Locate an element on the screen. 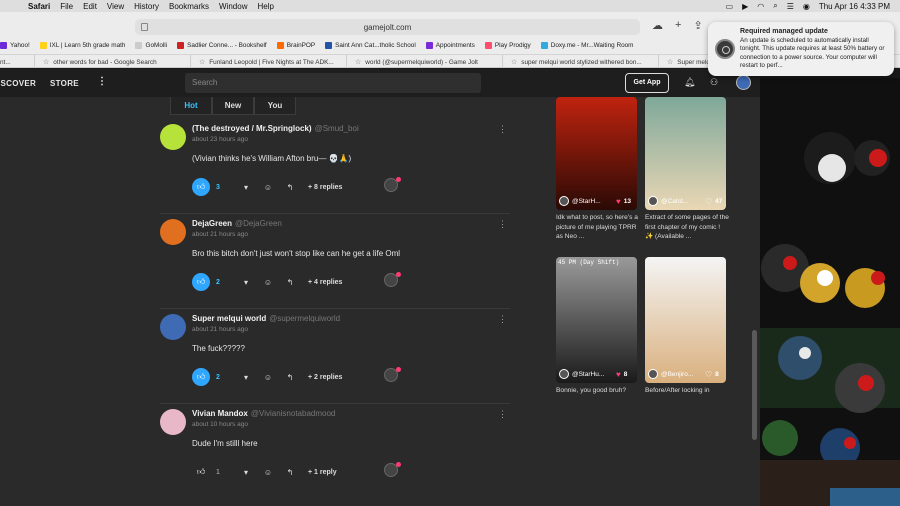  bookmark-item: BrainPOP is located at coordinates (295, 45).